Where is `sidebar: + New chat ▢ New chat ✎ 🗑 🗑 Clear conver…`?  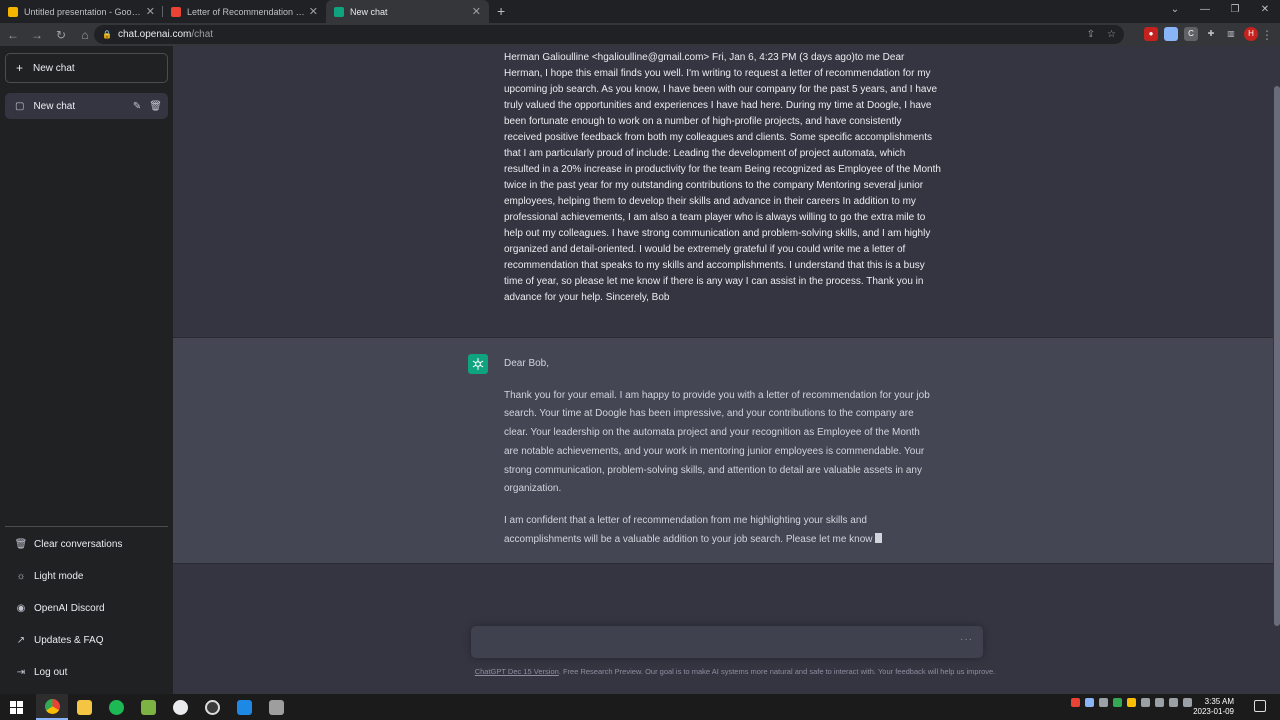
sidebar: + New chat ▢ New chat ✎ 🗑 🗑 Clear conver… is located at coordinates (86, 370).